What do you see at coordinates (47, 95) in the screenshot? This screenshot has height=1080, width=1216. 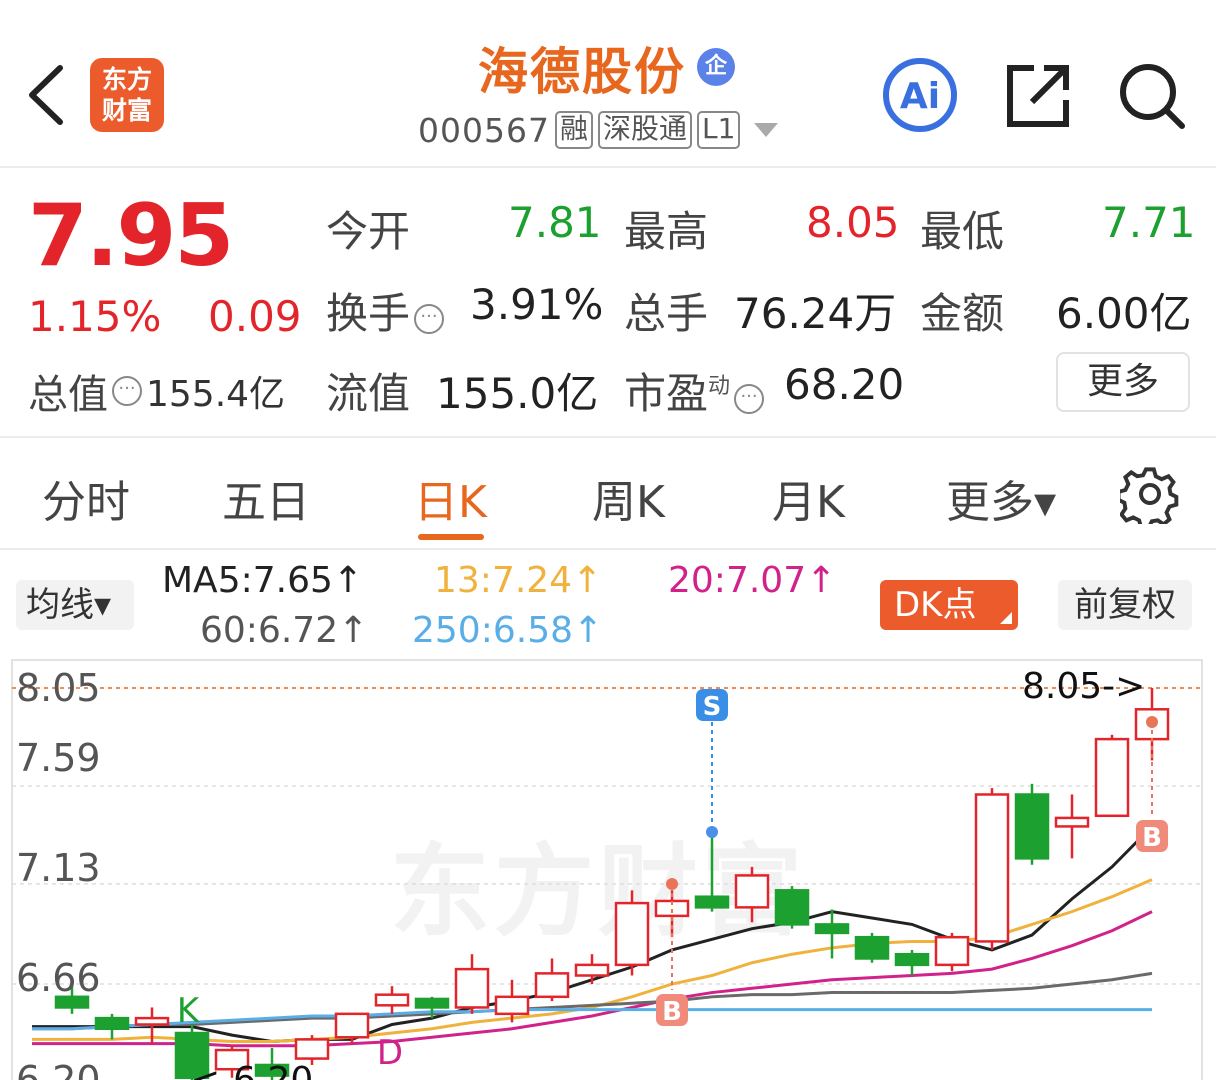 I see `back-arrow-icon` at bounding box center [47, 95].